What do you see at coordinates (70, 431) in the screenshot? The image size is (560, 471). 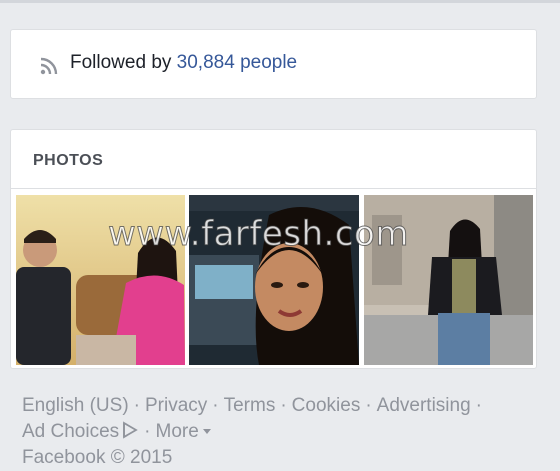 I see `footer-link-ad-choices: Ad Choices` at bounding box center [70, 431].